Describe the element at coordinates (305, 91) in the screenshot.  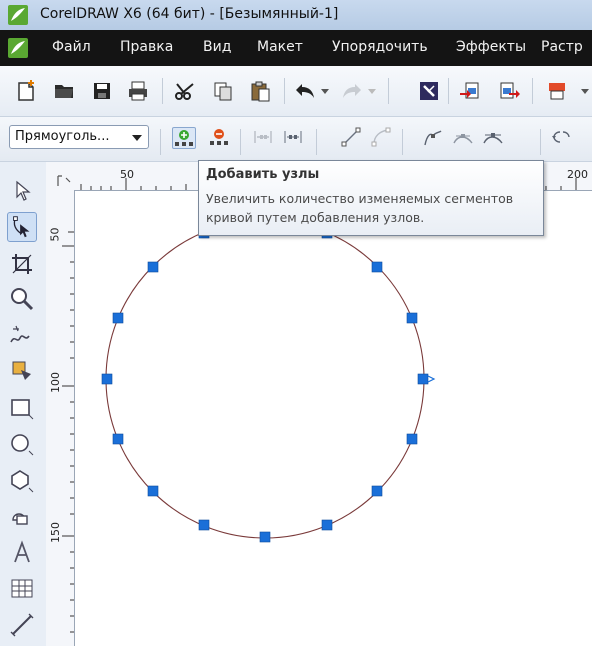
I see `undo-icon` at that location.